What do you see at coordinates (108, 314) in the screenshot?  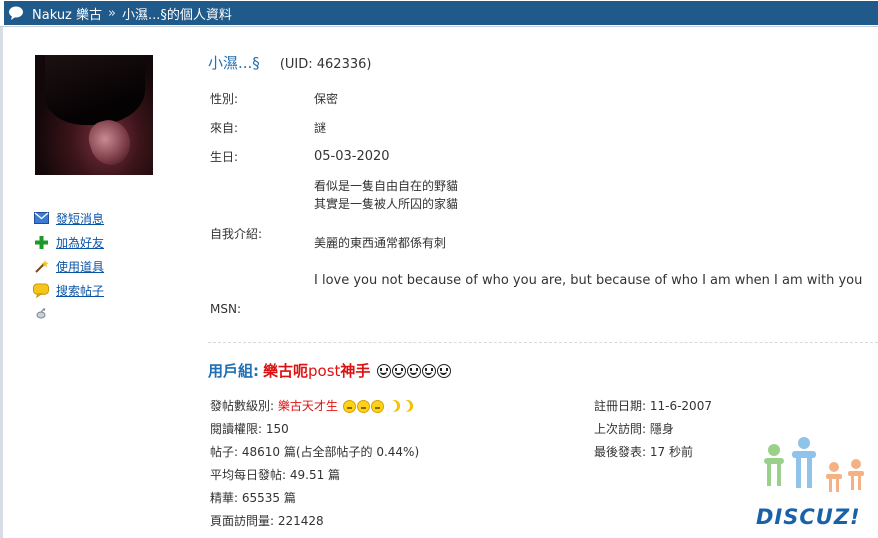 I see `satellite-action` at bounding box center [108, 314].